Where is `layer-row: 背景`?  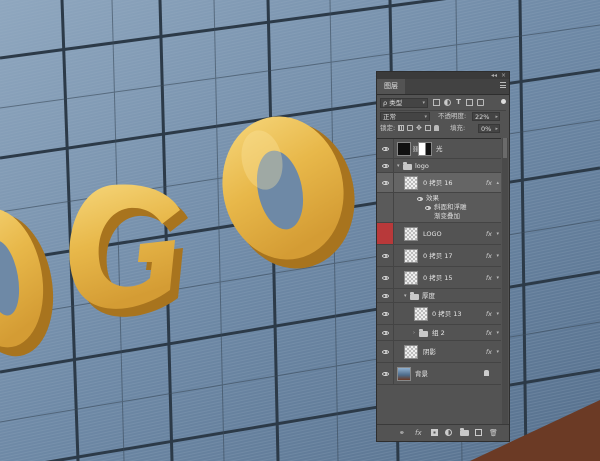
layer-row: 背景 is located at coordinates (439, 374).